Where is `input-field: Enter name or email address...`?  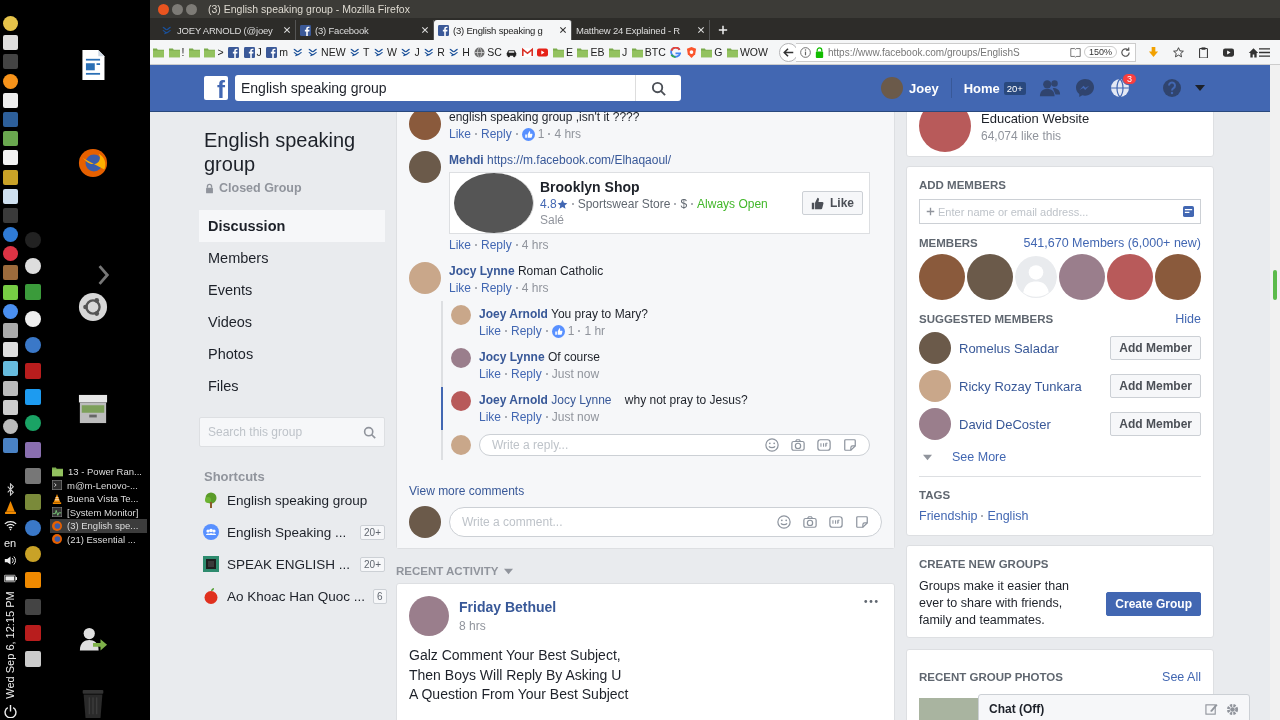
input-field: Enter name or email address... is located at coordinates (1059, 211).